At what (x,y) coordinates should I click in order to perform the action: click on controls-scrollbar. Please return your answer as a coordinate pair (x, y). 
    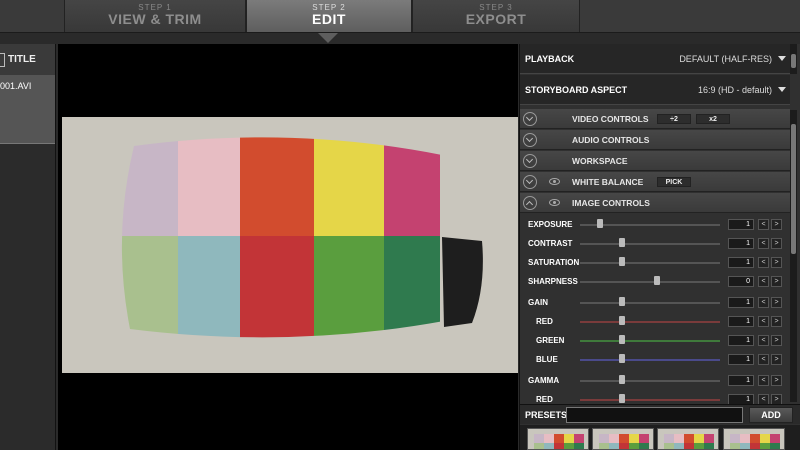
    Looking at the image, I should click on (793, 256).